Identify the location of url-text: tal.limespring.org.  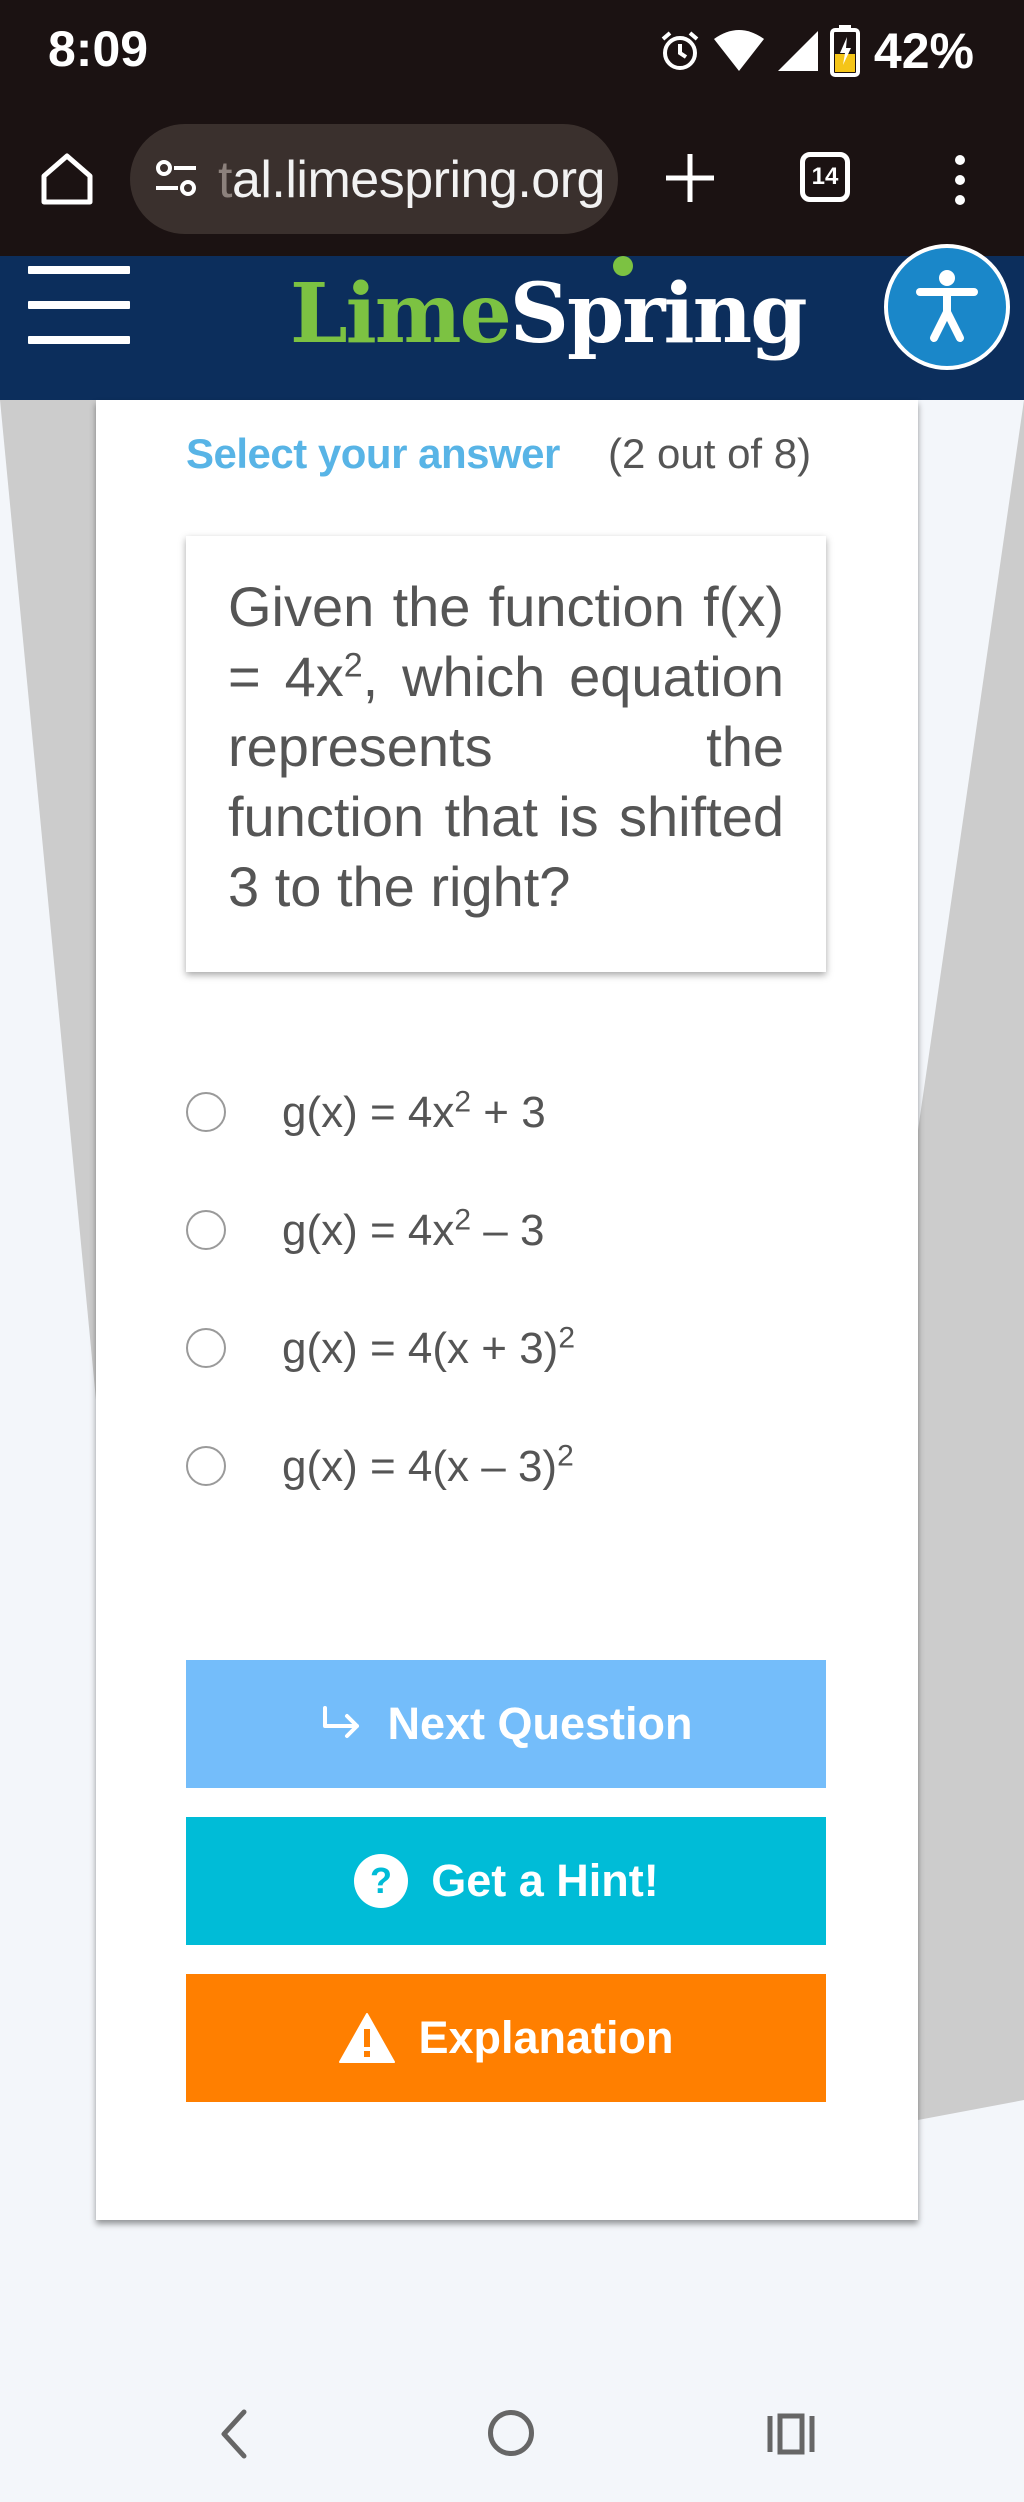
(411, 180).